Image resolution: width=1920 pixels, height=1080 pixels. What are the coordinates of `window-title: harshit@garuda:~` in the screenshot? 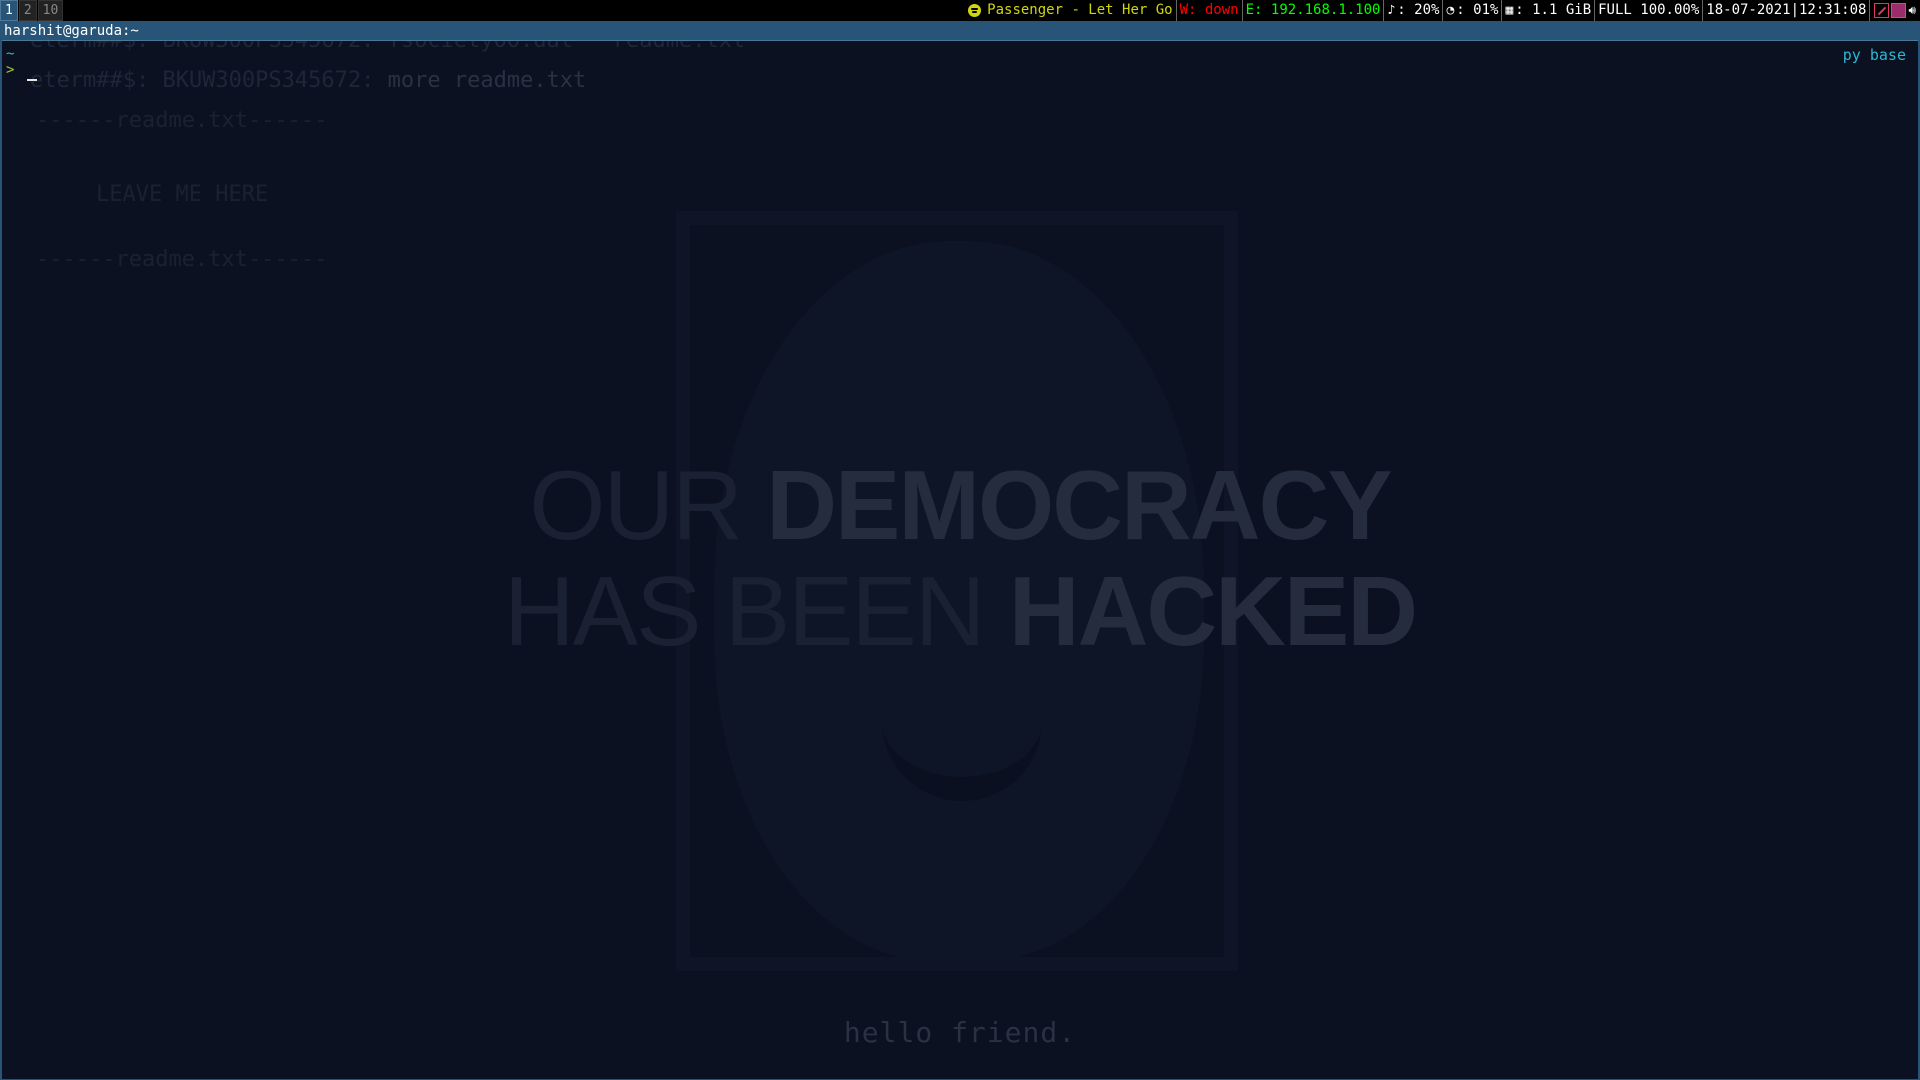 It's located at (71, 31).